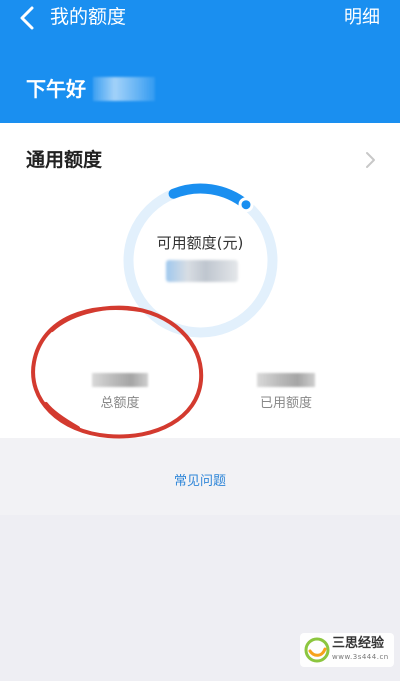  What do you see at coordinates (285, 403) in the screenshot?
I see `used-credit-label: 已用额度` at bounding box center [285, 403].